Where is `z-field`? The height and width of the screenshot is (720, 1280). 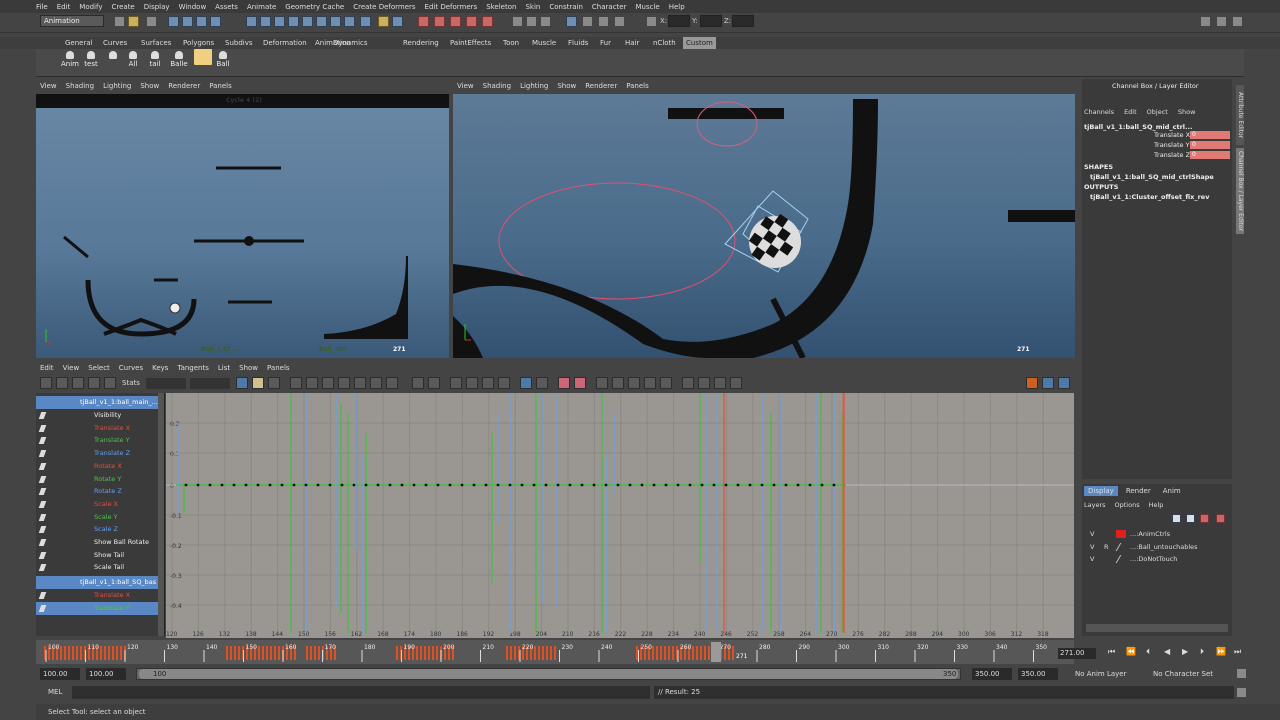 z-field is located at coordinates (743, 21).